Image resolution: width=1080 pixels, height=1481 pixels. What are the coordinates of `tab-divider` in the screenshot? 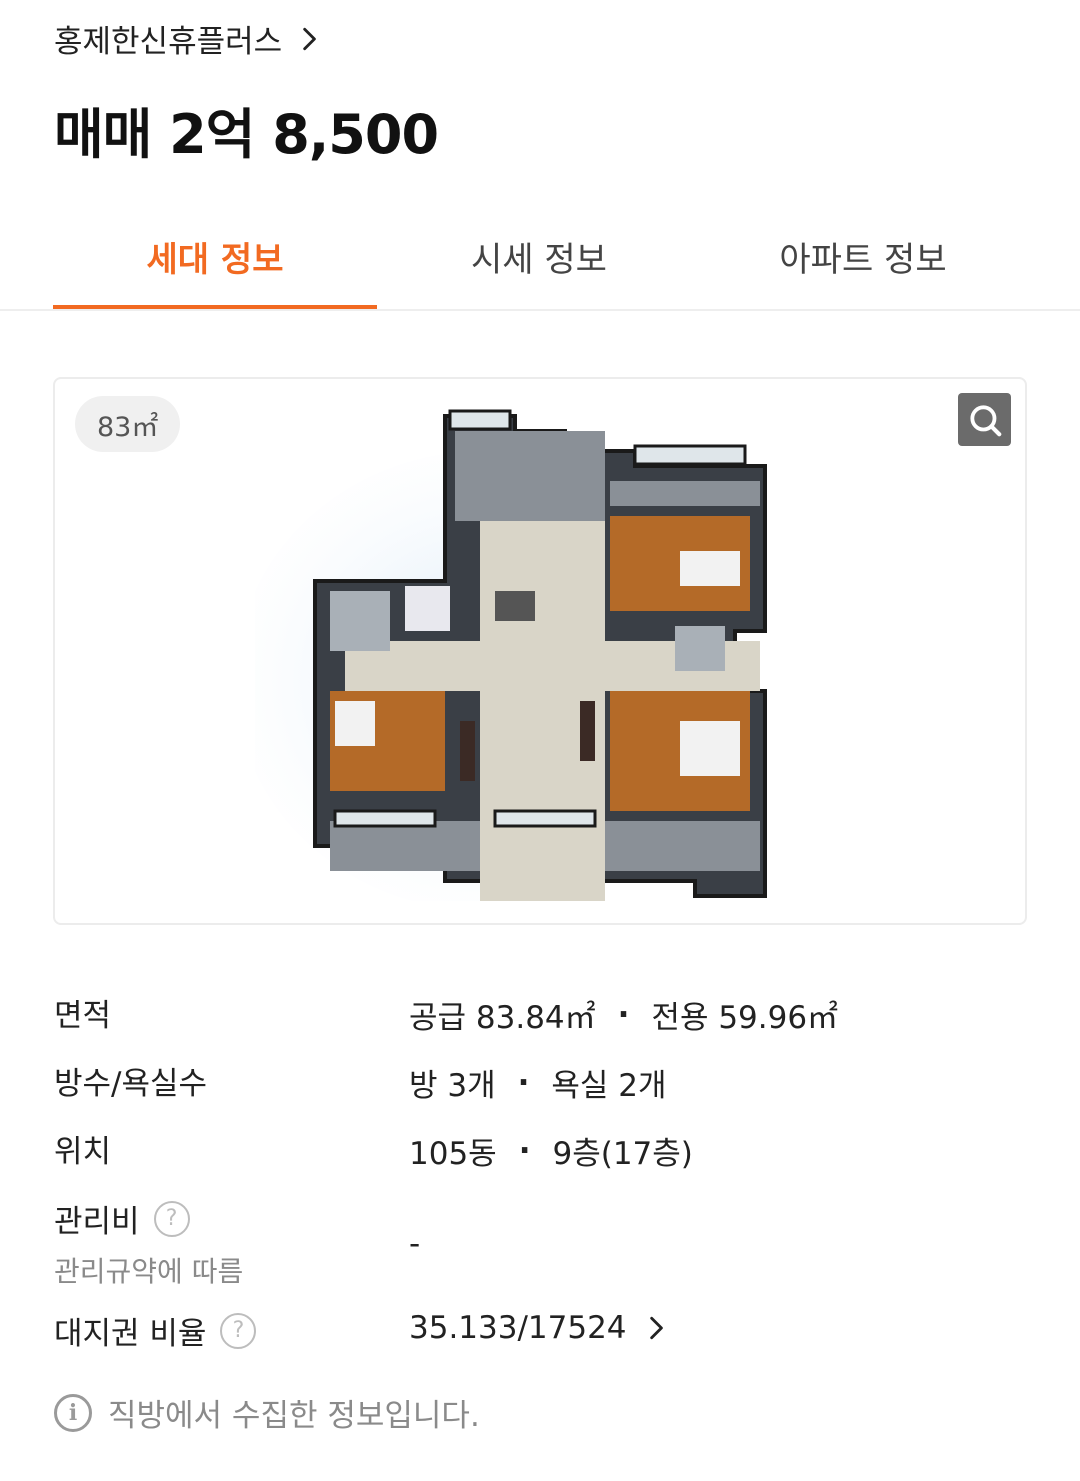 It's located at (540, 310).